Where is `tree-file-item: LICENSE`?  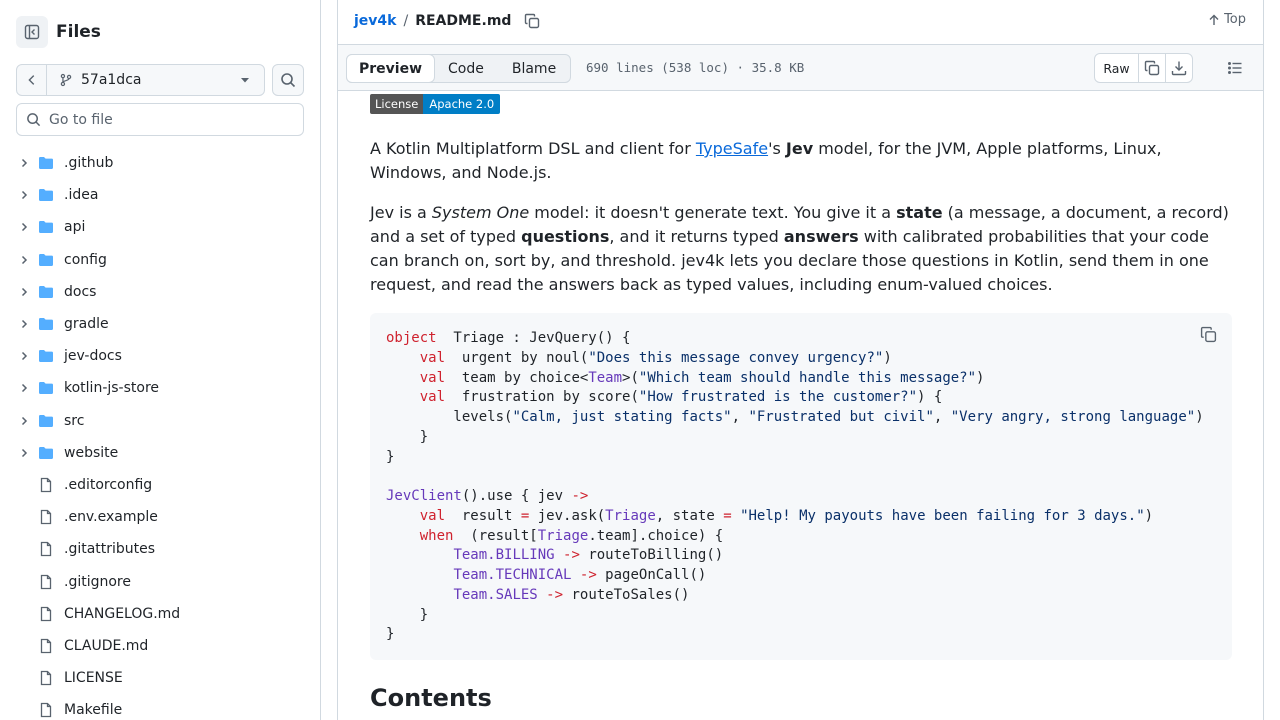
tree-file-item: LICENSE is located at coordinates (164, 678).